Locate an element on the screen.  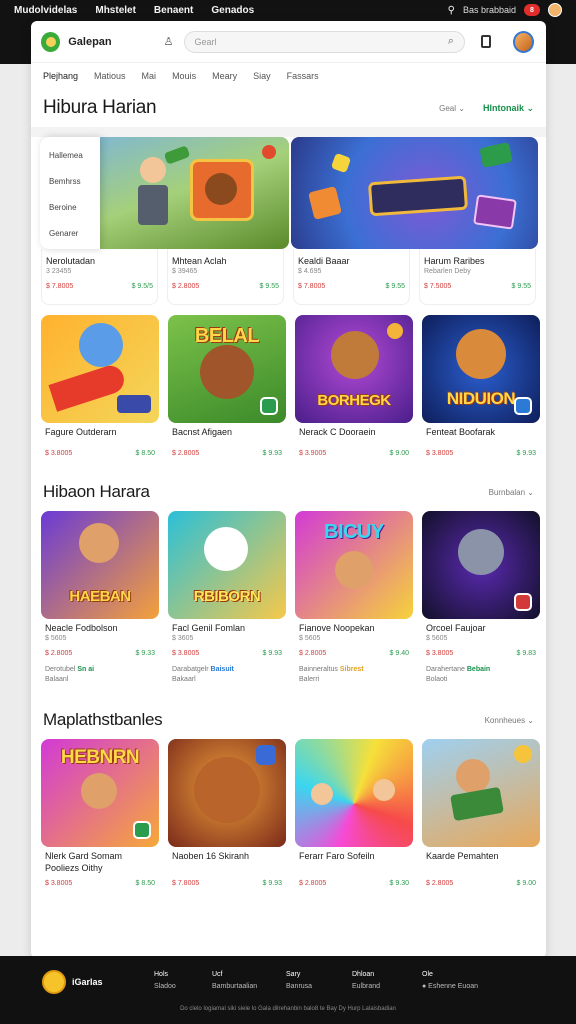
sale-price: $ 9.30 is located at coordinates (399, 883).